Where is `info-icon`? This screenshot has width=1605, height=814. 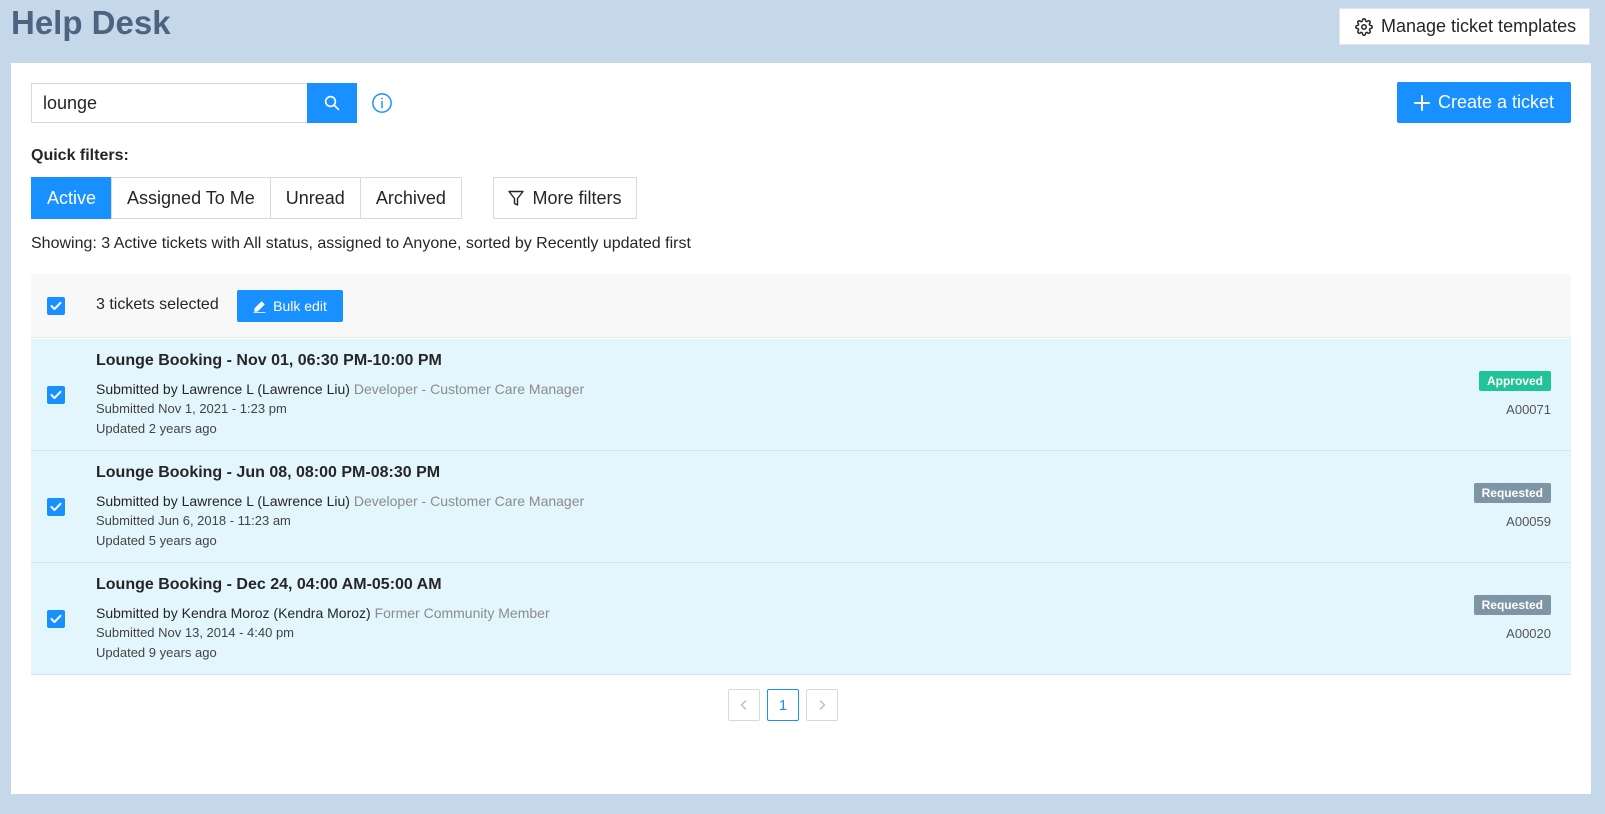
info-icon is located at coordinates (382, 103).